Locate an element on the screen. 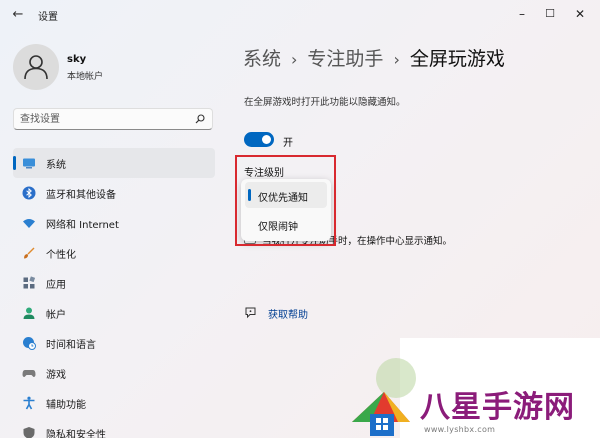 This screenshot has width=600, height=438. sidebar-item-bluetooth: 蓝牙和其他设备 is located at coordinates (114, 193).